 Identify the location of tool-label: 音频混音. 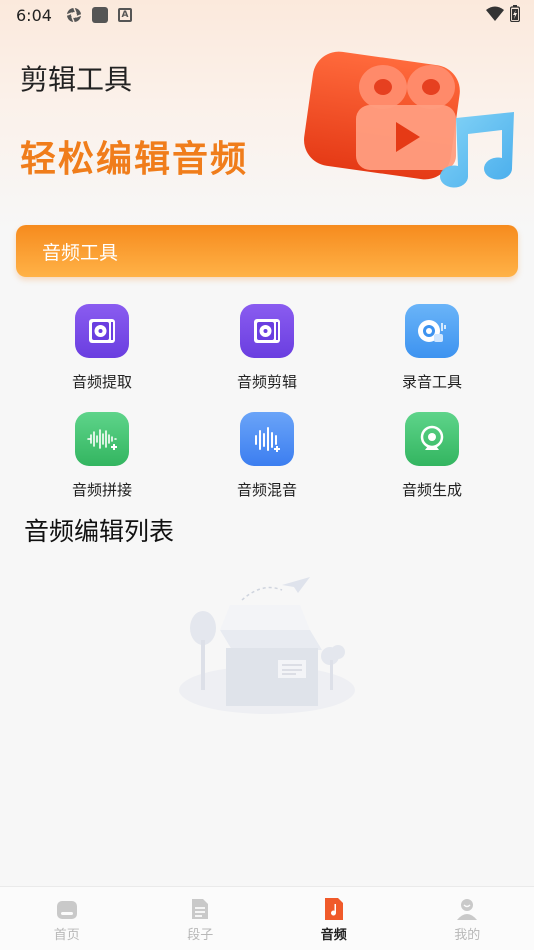
(266, 490).